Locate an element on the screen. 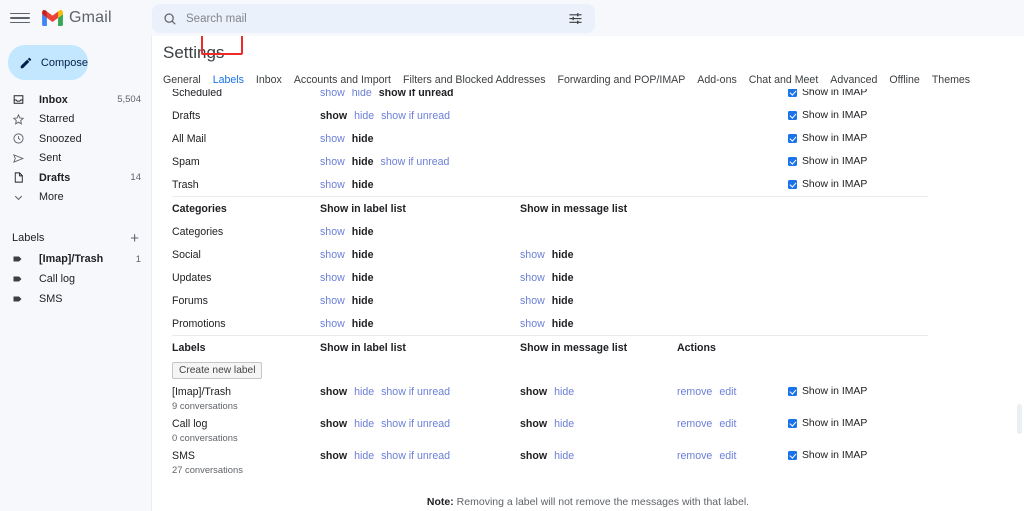 This screenshot has height=511, width=1024. sidebar-item-snoozed: Snoozed is located at coordinates (75, 139).